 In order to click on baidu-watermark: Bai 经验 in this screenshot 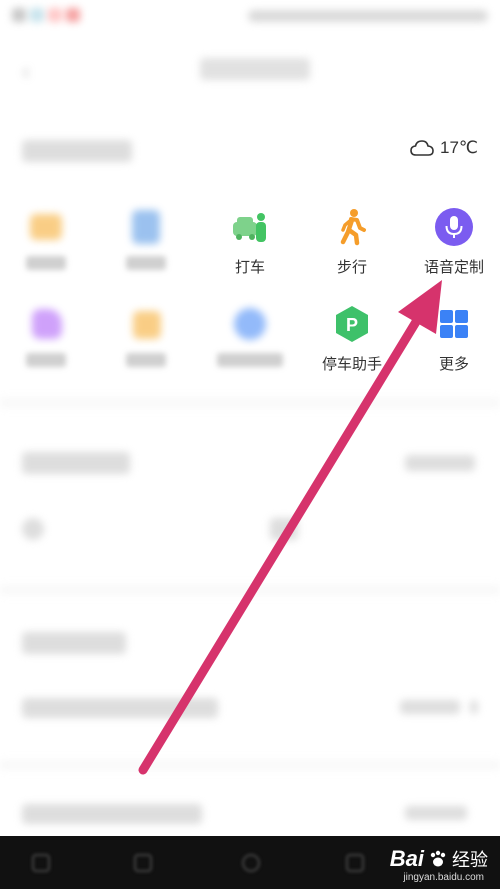, I will do `click(439, 859)`.